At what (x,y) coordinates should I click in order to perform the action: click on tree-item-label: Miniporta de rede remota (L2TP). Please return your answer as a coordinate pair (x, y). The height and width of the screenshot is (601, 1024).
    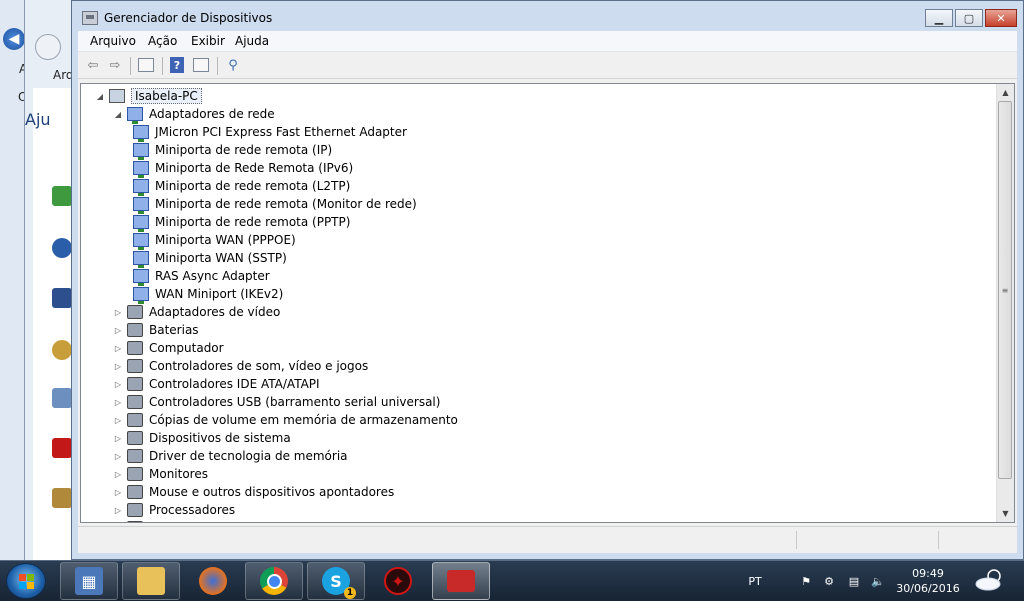
    Looking at the image, I should click on (253, 186).